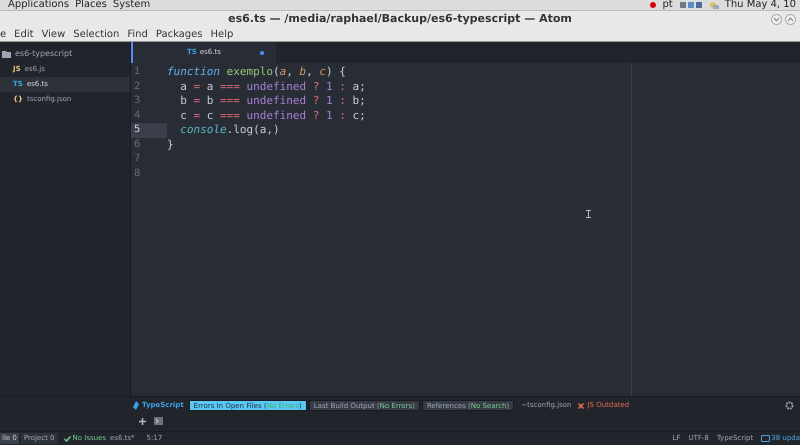  What do you see at coordinates (272, 86) in the screenshot?
I see `code-line: a = a === undefined ? 1 : a;` at bounding box center [272, 86].